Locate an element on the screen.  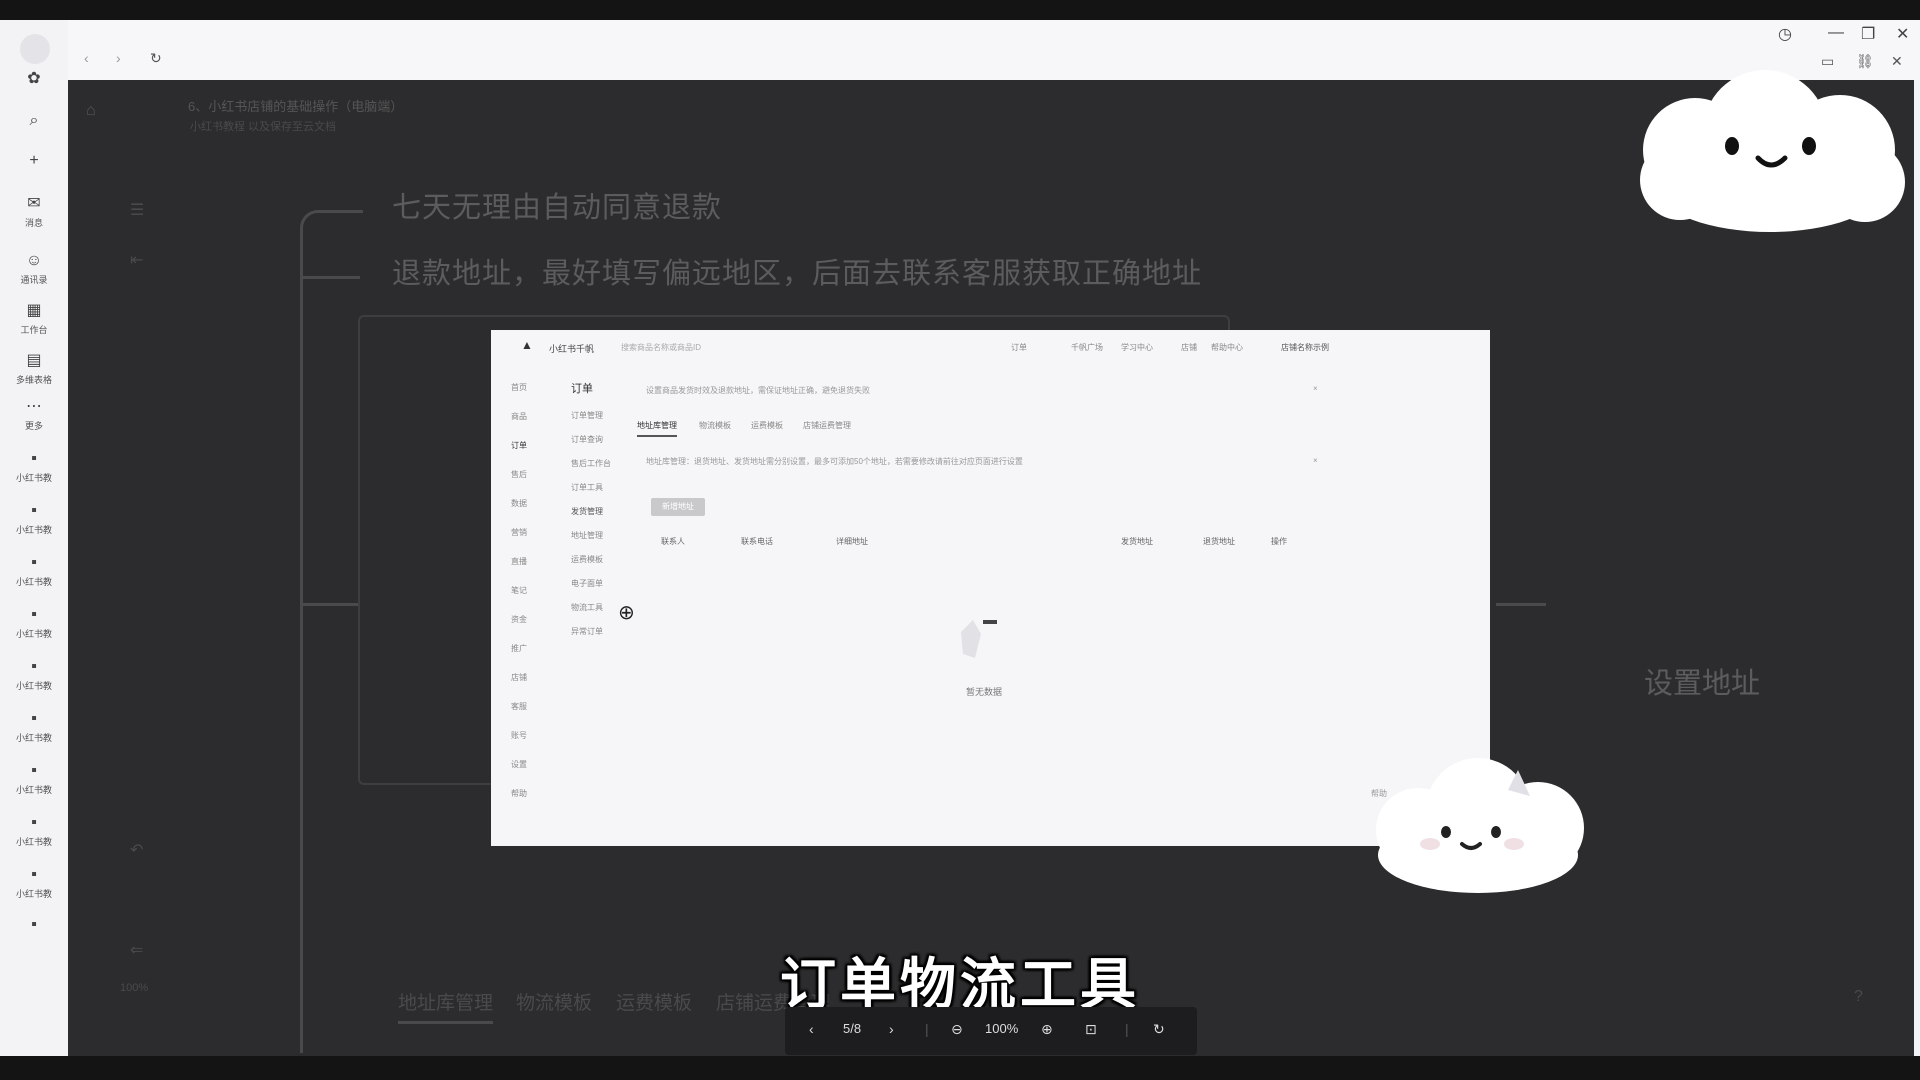
restore-icon: ❐ is located at coordinates (1868, 34).